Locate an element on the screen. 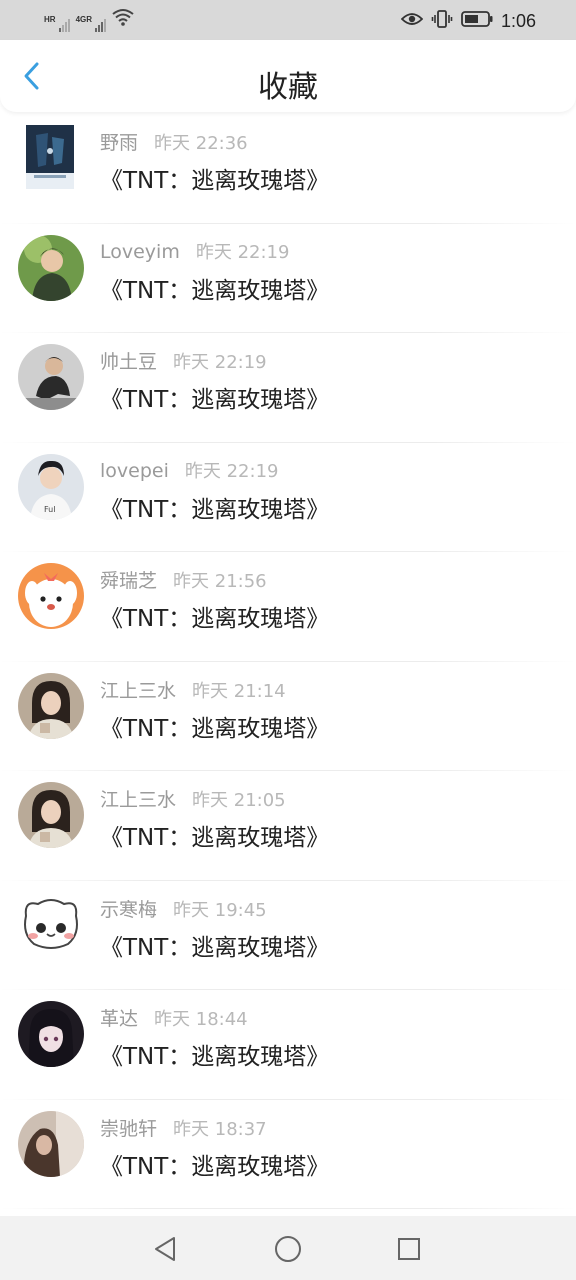 The width and height of the screenshot is (576, 1280). username: 舜瑞芝 is located at coordinates (128, 579).